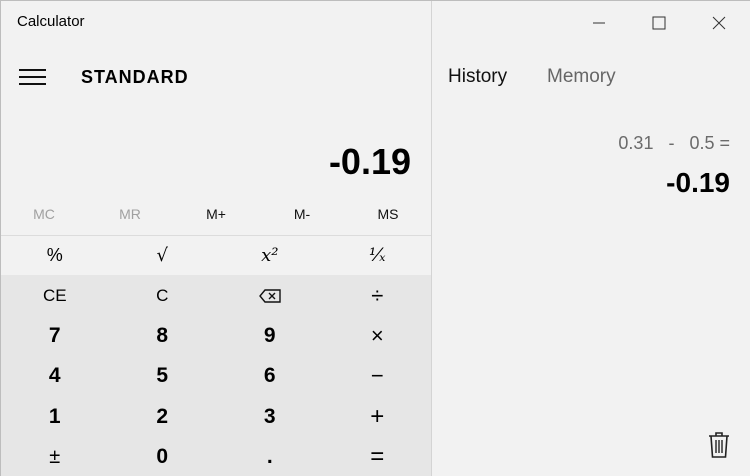  What do you see at coordinates (130, 214) in the screenshot?
I see `memory-recall-button: MR` at bounding box center [130, 214].